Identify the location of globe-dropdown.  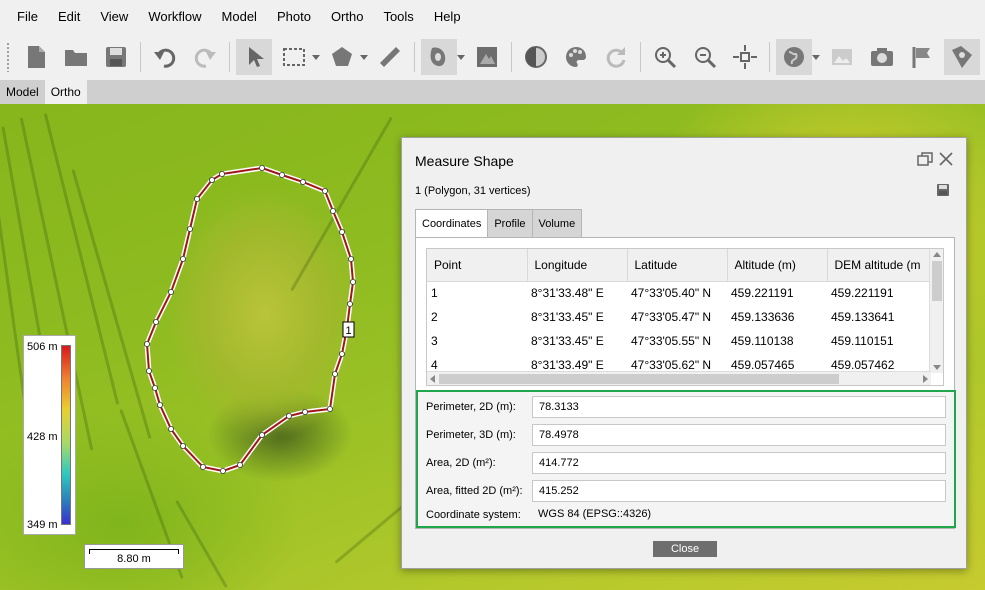
(816, 57).